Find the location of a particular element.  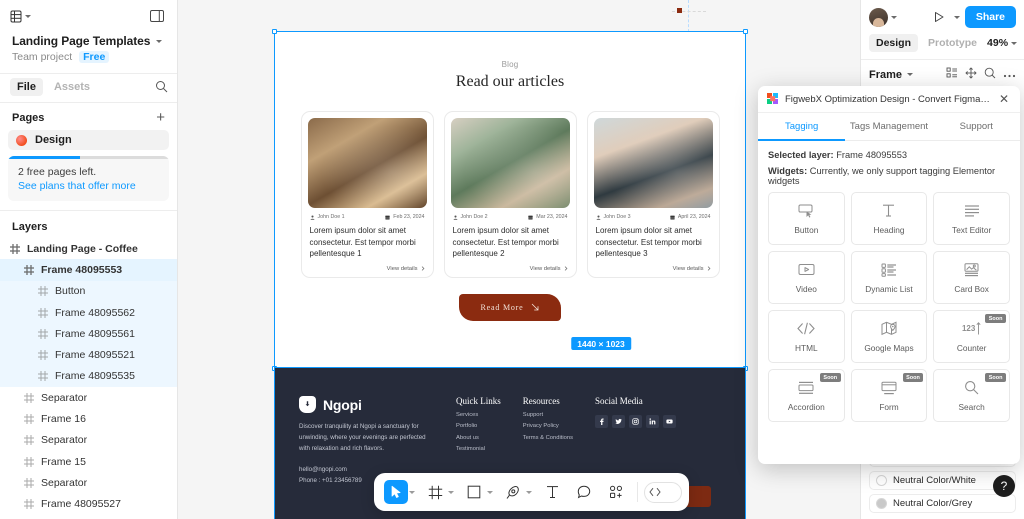

color-style-row: Neutral Color/Grey is located at coordinates (942, 503).